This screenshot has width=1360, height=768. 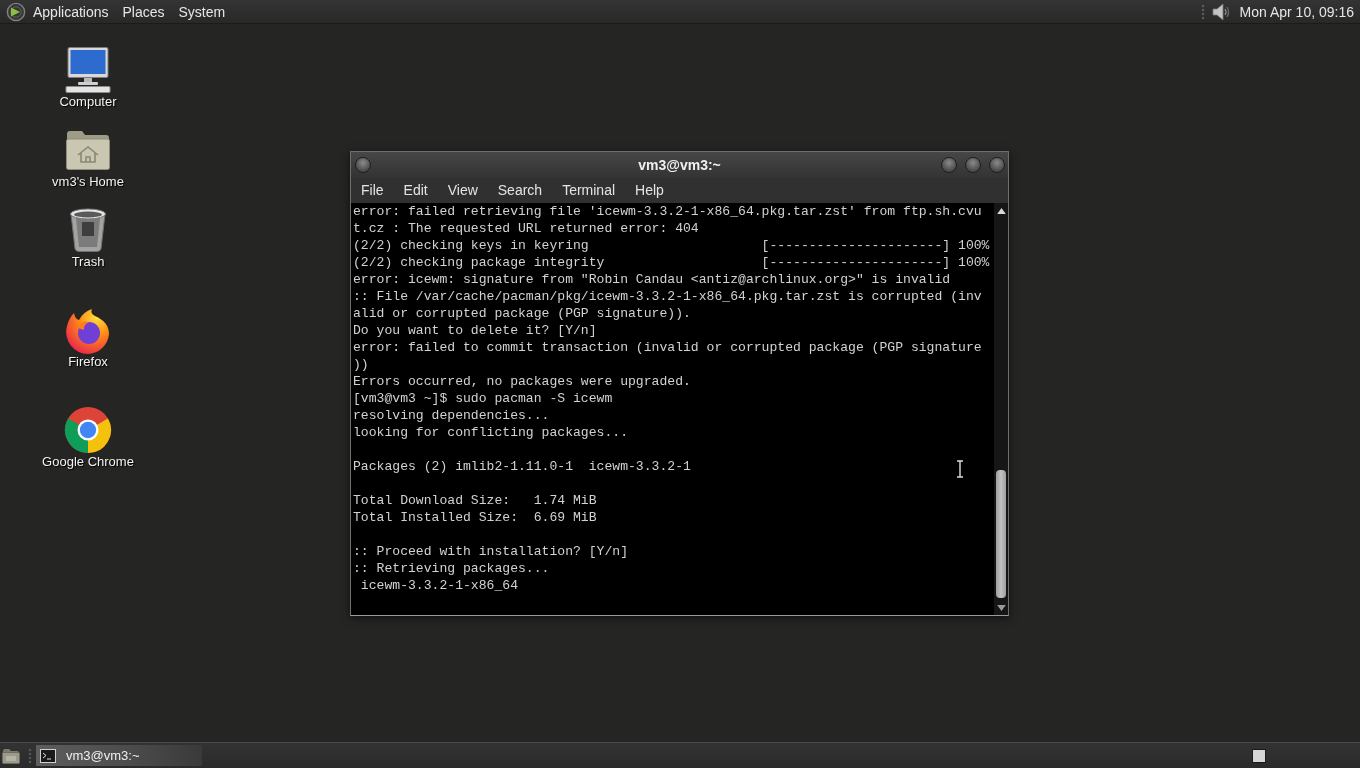 What do you see at coordinates (522, 381) in the screenshot?
I see `terminal-line: Errors occurred, no packages were upgraded.` at bounding box center [522, 381].